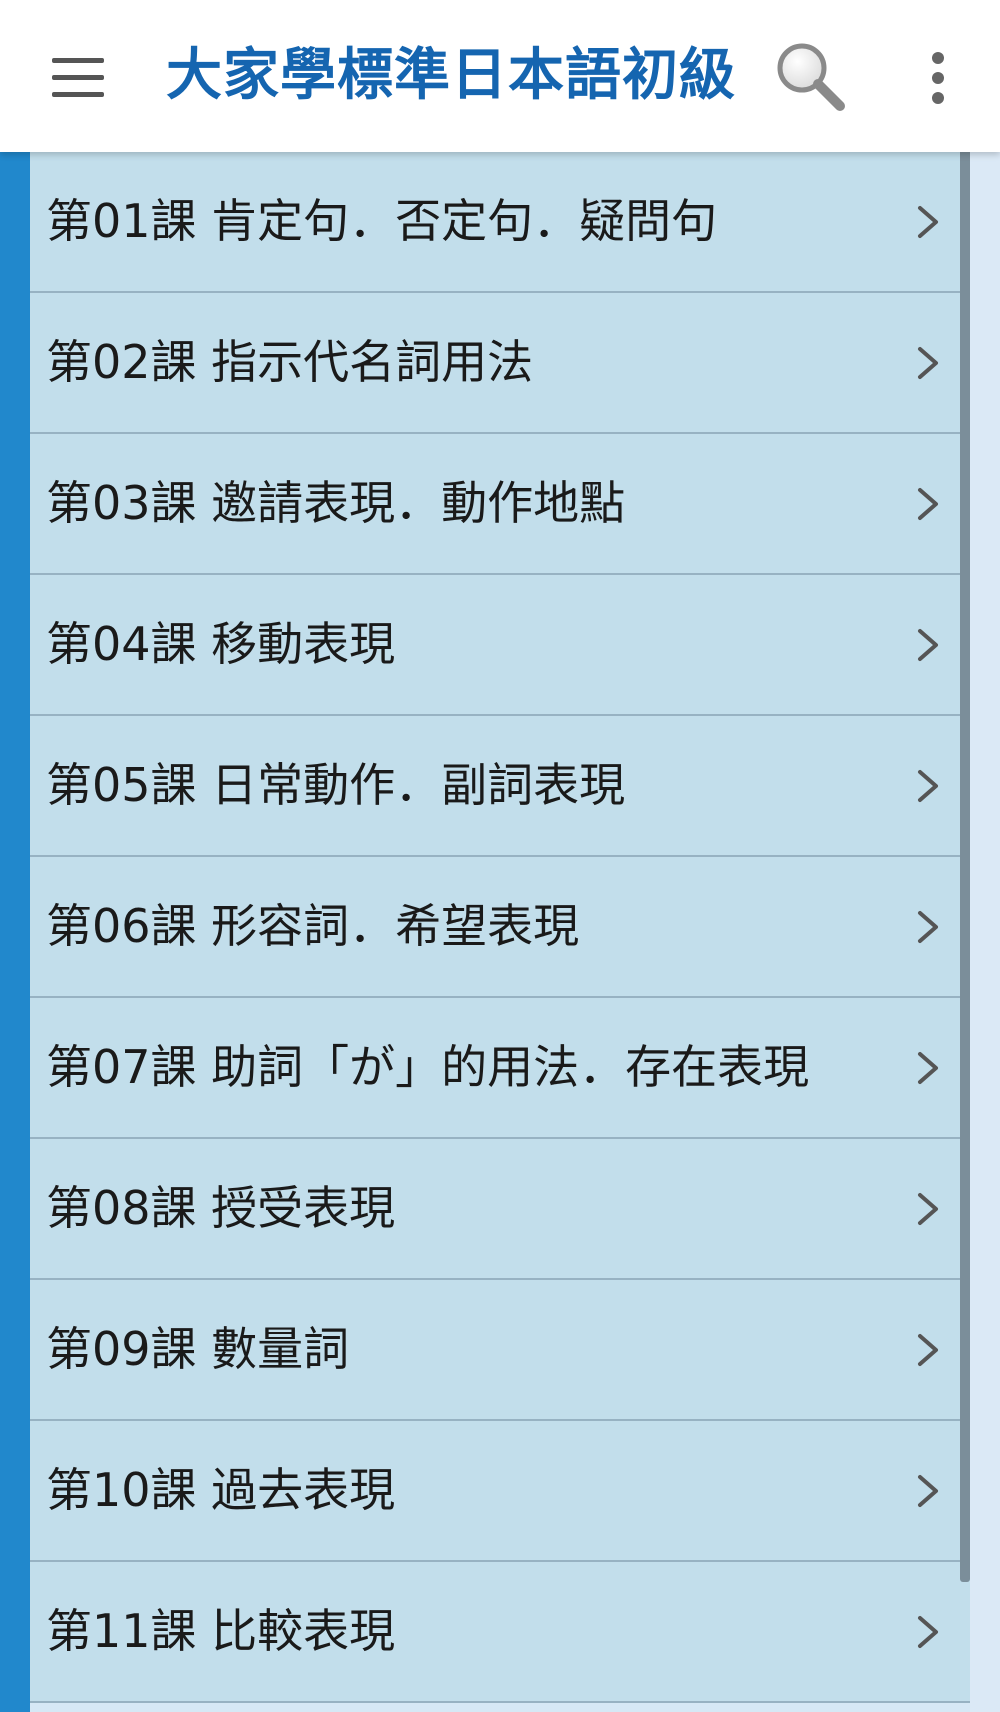  I want to click on lesson-item: 第05課 日常動作．副詞表現, so click(500, 786).